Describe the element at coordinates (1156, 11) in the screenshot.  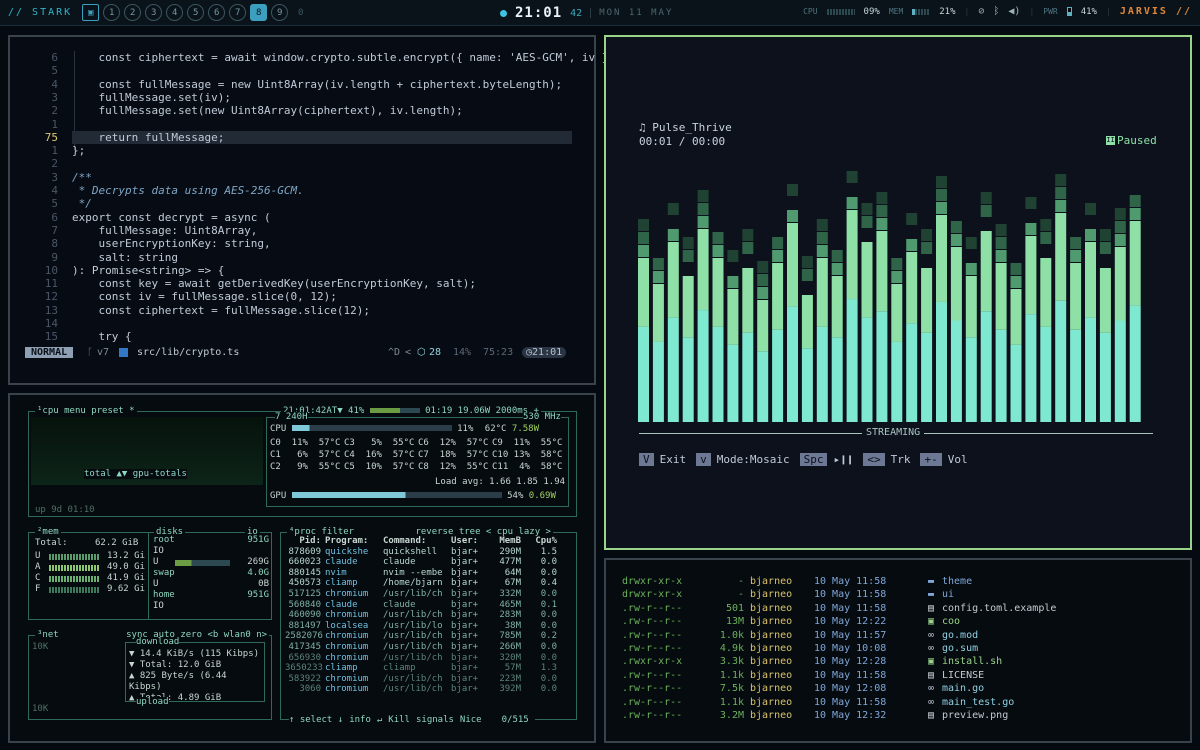
I see `jarvis-label: JARVIS //` at that location.